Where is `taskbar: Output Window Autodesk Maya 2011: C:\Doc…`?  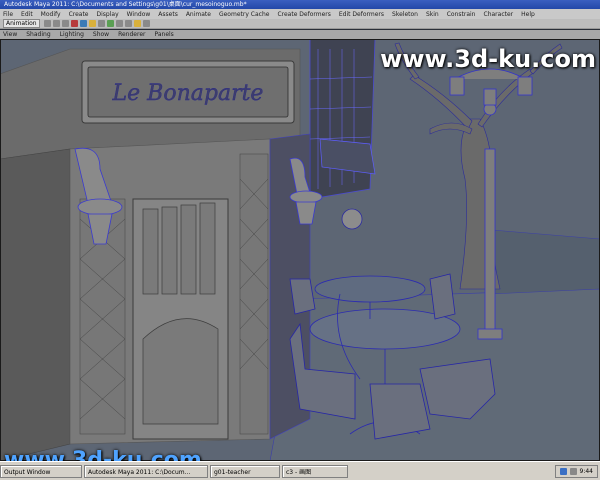 taskbar: Output Window Autodesk Maya 2011: C:\Doc… is located at coordinates (300, 470).